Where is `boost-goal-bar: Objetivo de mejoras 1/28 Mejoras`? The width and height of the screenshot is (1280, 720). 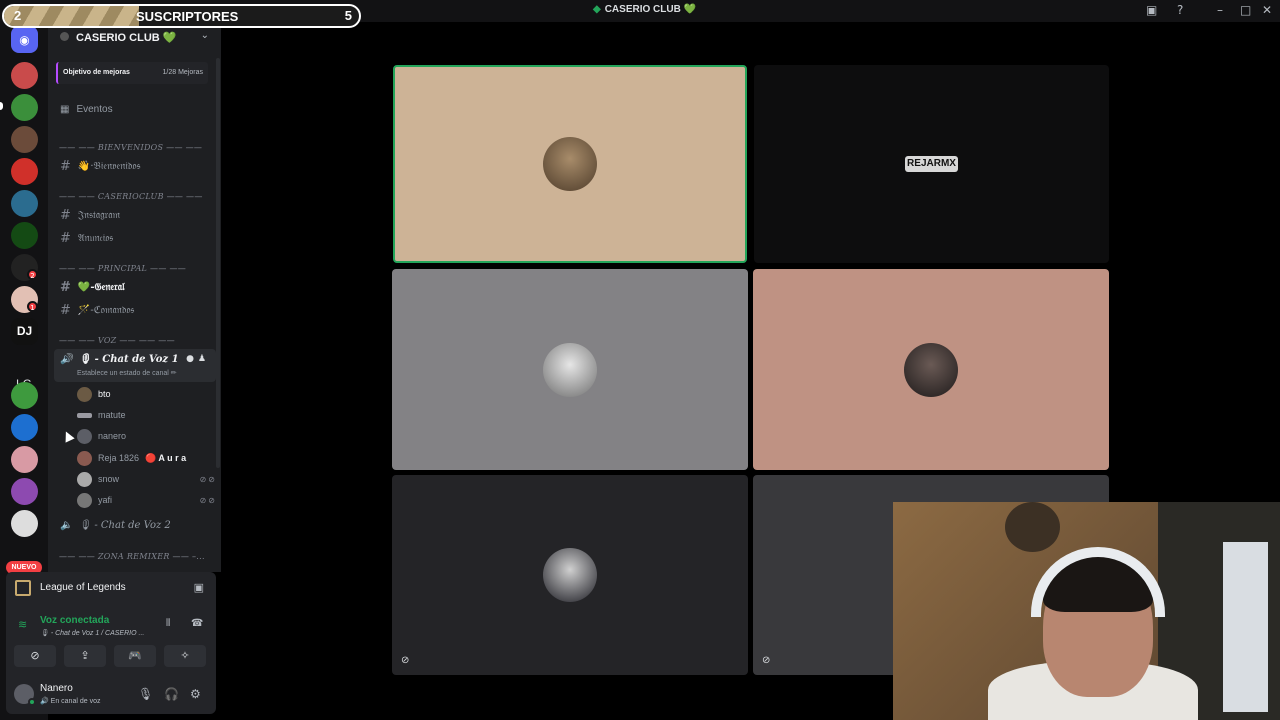 boost-goal-bar: Objetivo de mejoras 1/28 Mejoras is located at coordinates (132, 73).